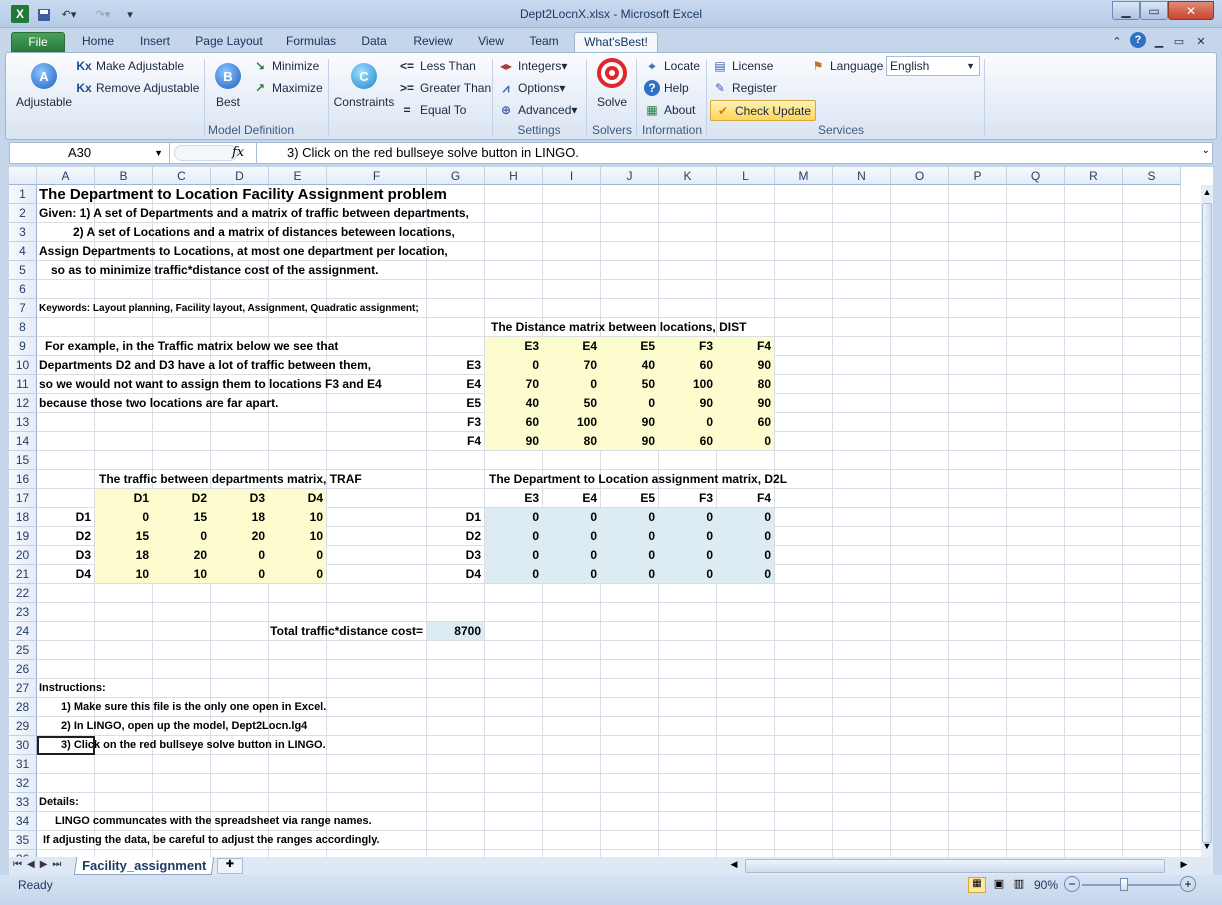 Image resolution: width=1222 pixels, height=905 pixels. I want to click on dist-cell: 50, so click(630, 384).